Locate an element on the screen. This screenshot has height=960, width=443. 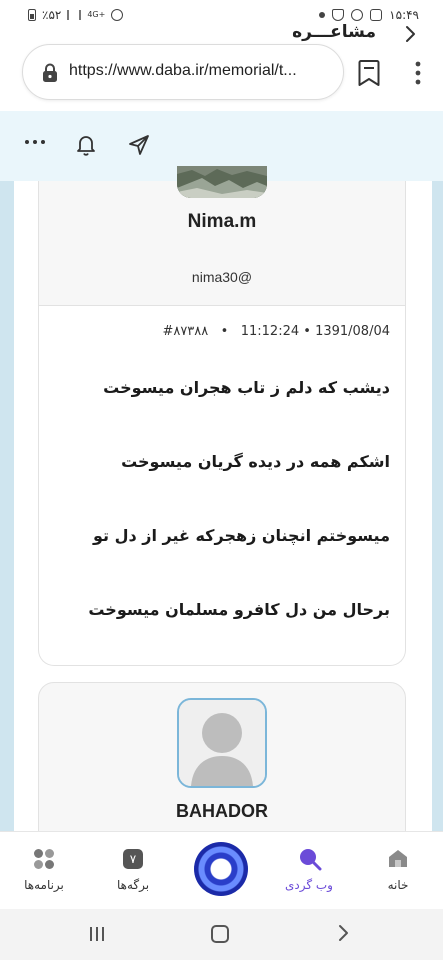
post-id: #۸۷۳۸۸ is located at coordinates (185, 331).